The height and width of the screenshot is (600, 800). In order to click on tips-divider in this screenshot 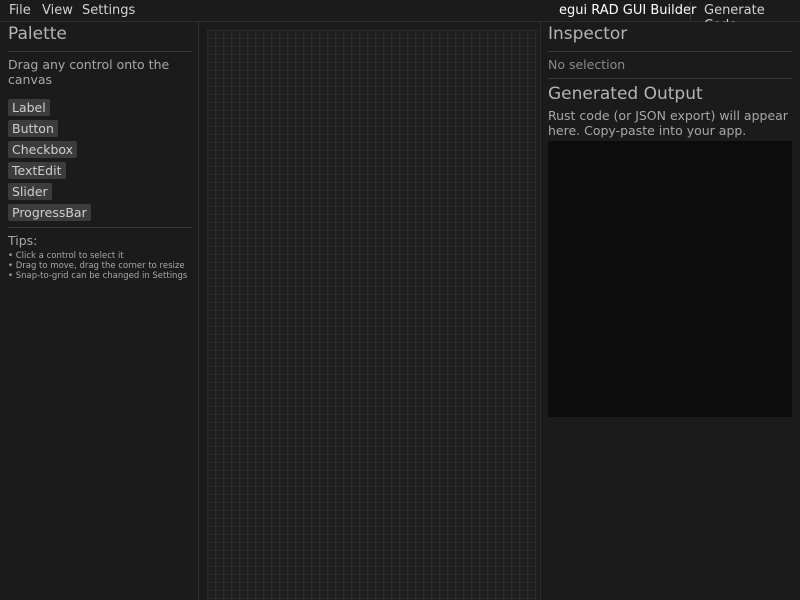, I will do `click(100, 227)`.